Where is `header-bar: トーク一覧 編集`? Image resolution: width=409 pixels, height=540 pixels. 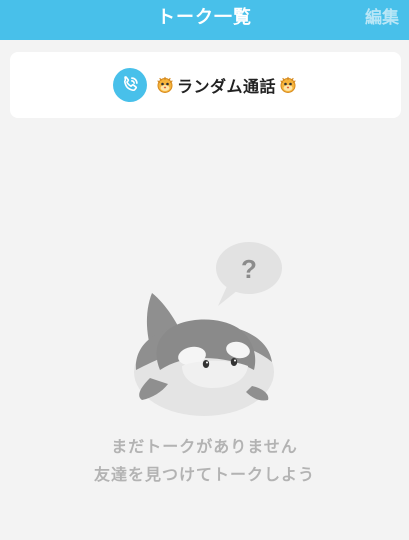
header-bar: トーク一覧 編集 is located at coordinates (204, 20).